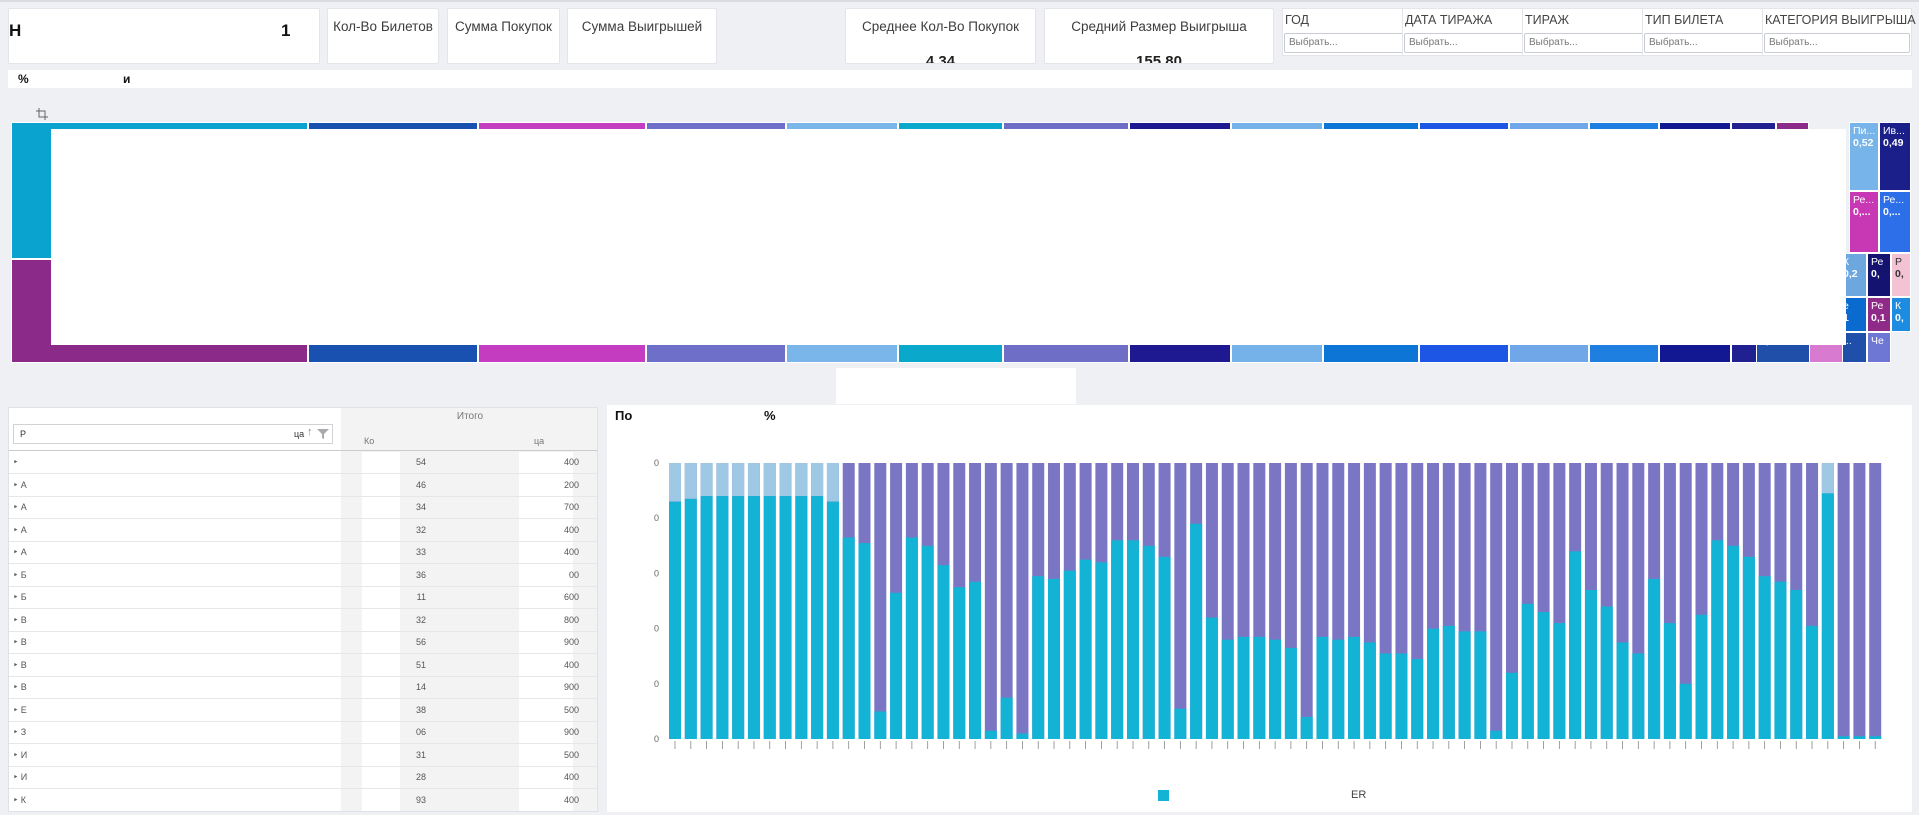 The height and width of the screenshot is (815, 1919). I want to click on table-row: ‣ 54 400, so click(303, 463).